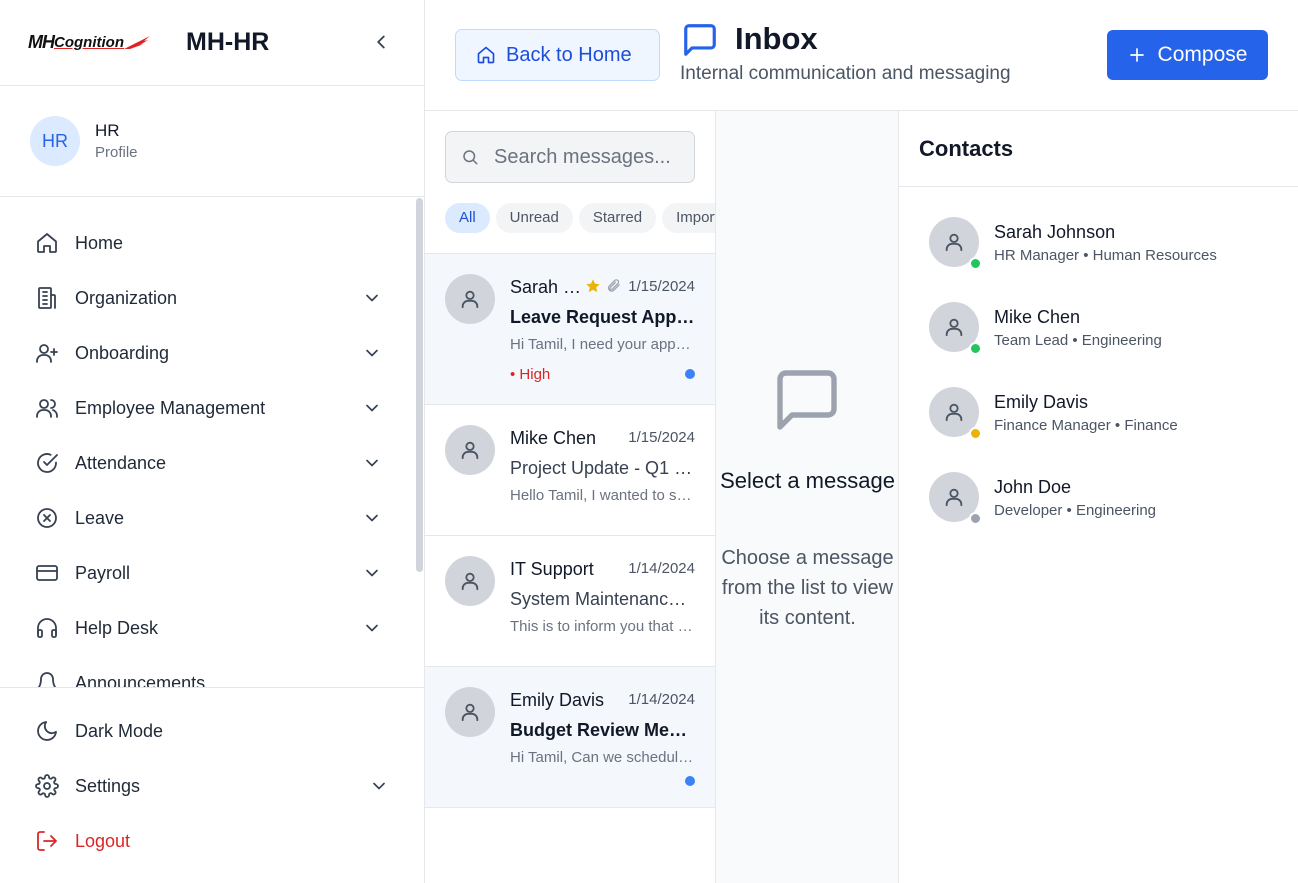 This screenshot has width=1298, height=883. What do you see at coordinates (975, 518) in the screenshot?
I see `offline-status-dot` at bounding box center [975, 518].